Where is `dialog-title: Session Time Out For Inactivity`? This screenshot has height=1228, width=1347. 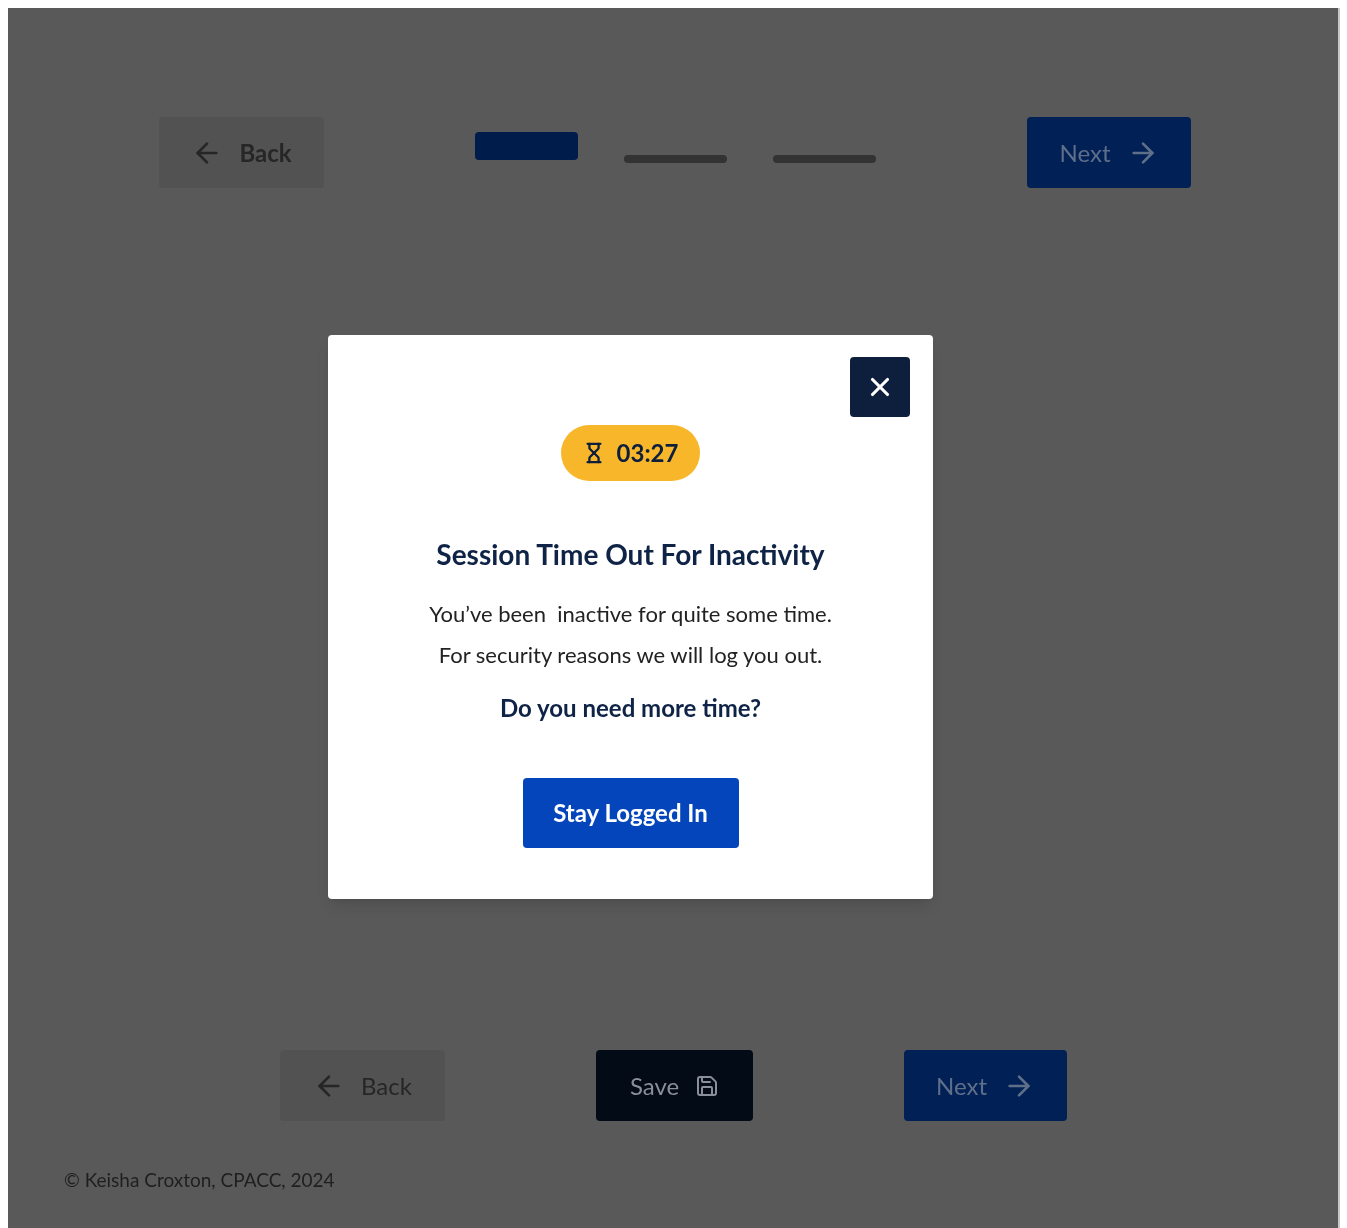
dialog-title: Session Time Out For Inactivity is located at coordinates (630, 554).